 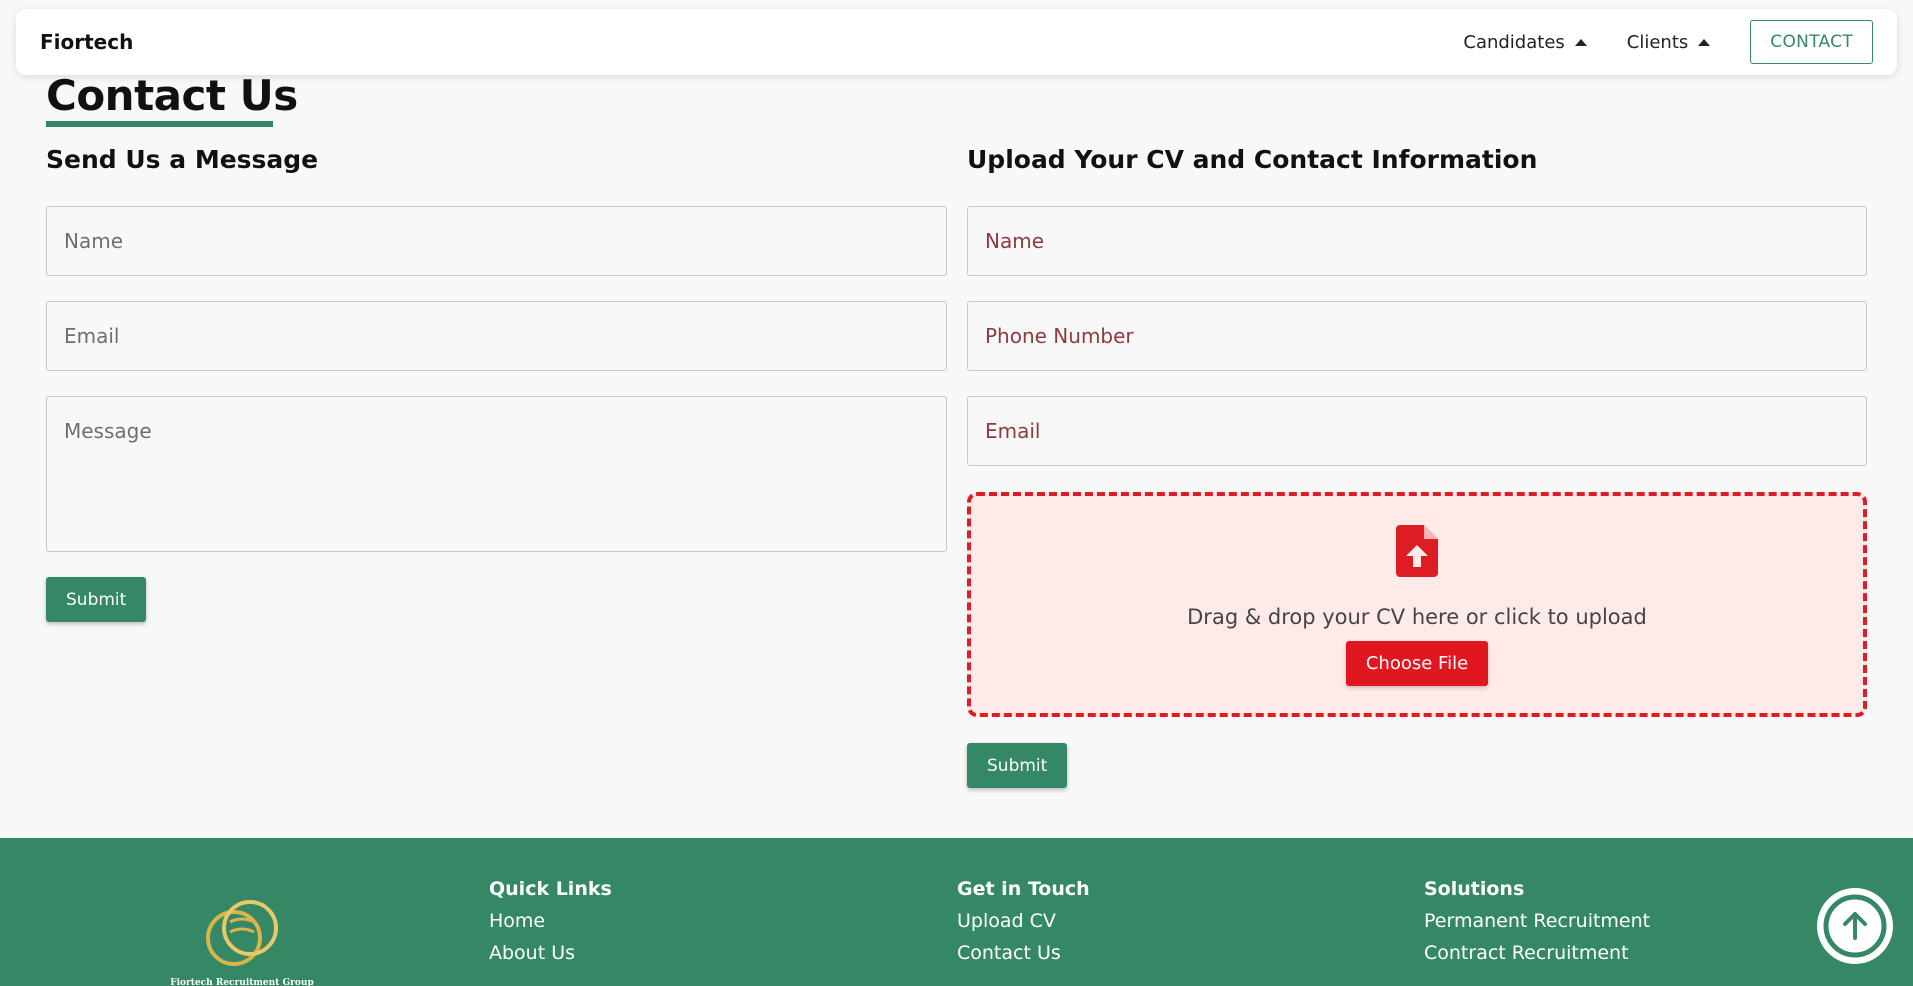 I want to click on message-email-field: Email, so click(x=496, y=336).